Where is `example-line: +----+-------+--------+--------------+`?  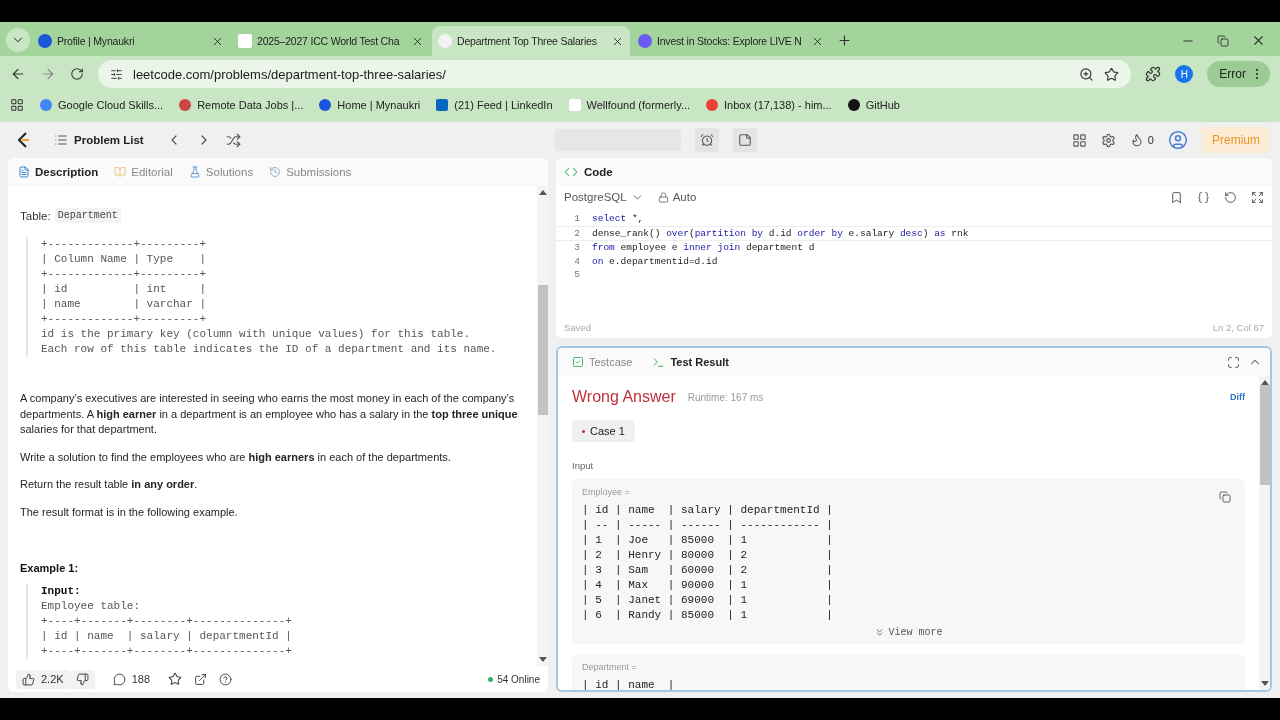
example-line: +----+-------+--------+--------------+ is located at coordinates (167, 651).